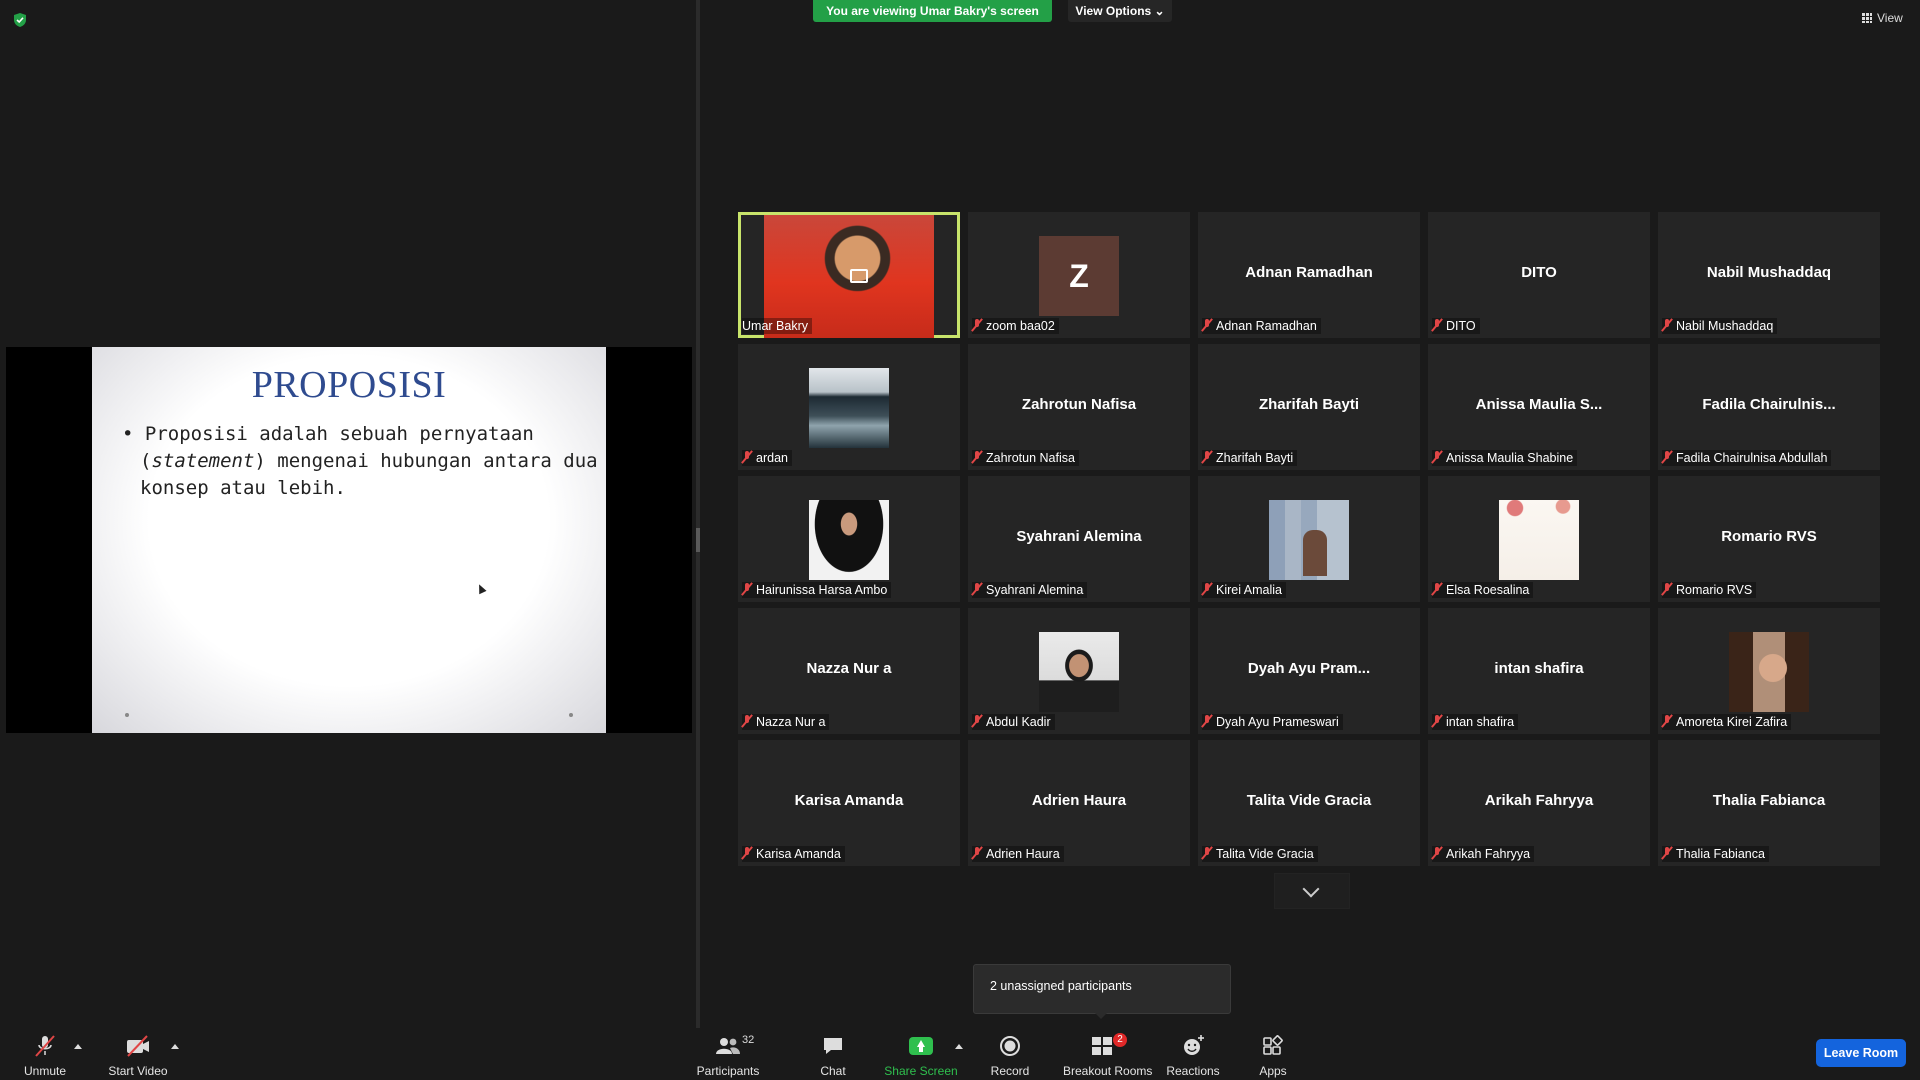 The width and height of the screenshot is (1920, 1080). What do you see at coordinates (1488, 854) in the screenshot?
I see `participant-name: Arikah Fahryya` at bounding box center [1488, 854].